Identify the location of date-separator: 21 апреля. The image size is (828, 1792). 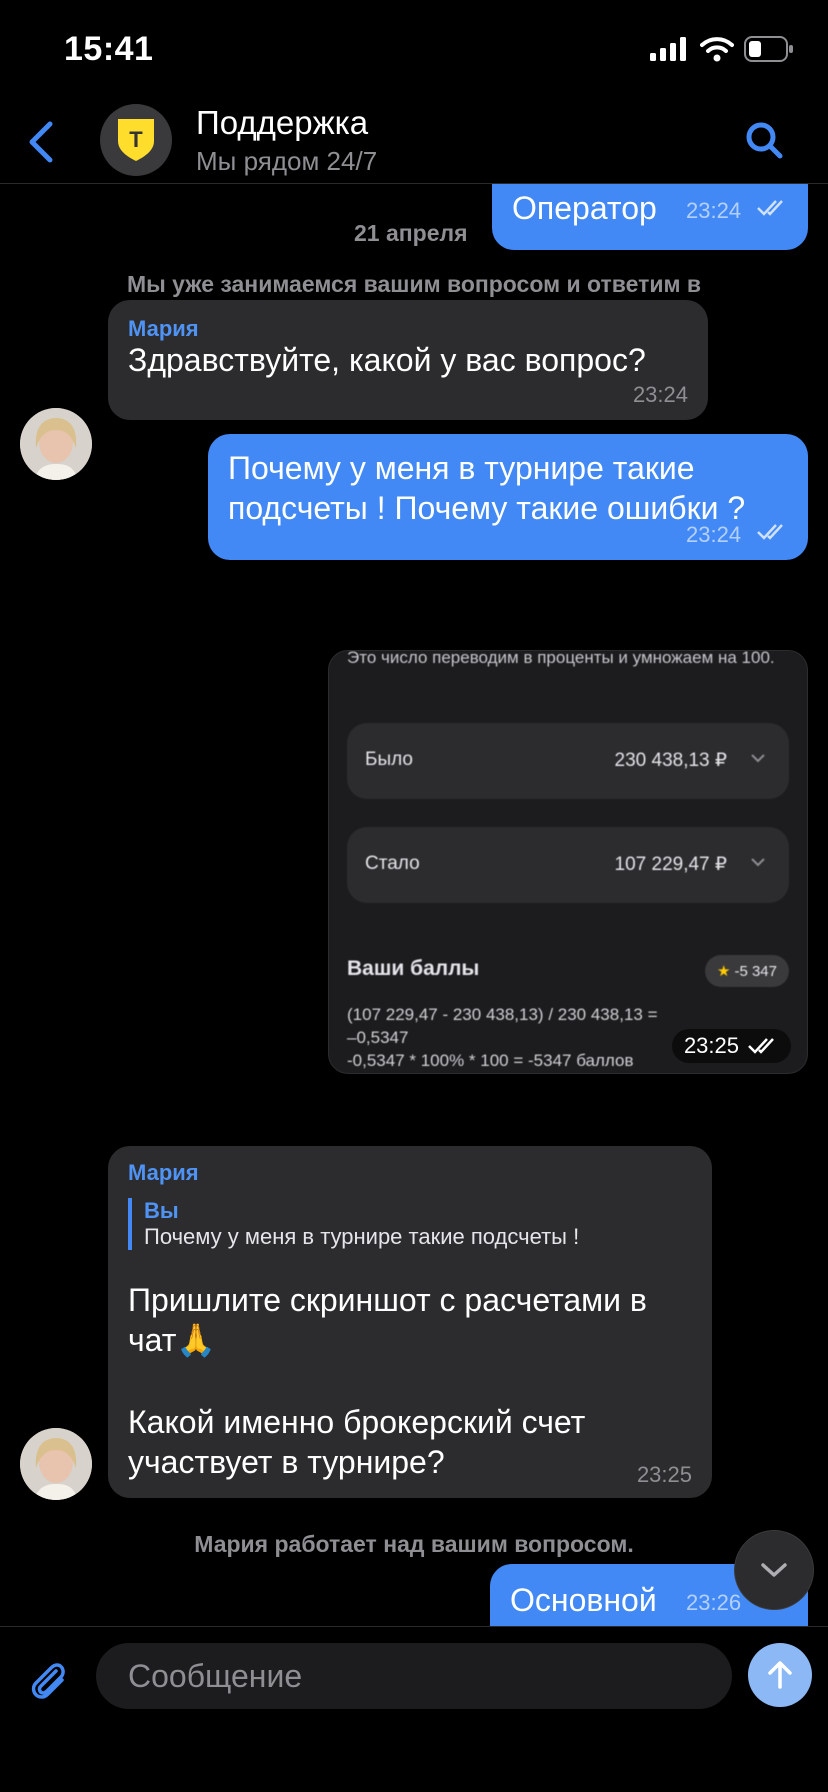
(411, 233).